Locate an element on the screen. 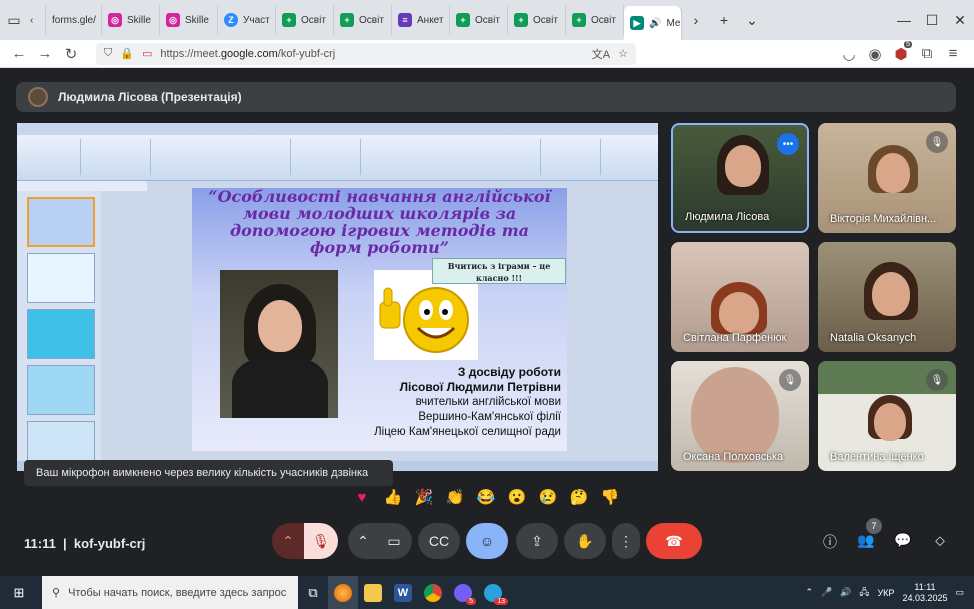  new-tab-icon: + is located at coordinates (724, 20).